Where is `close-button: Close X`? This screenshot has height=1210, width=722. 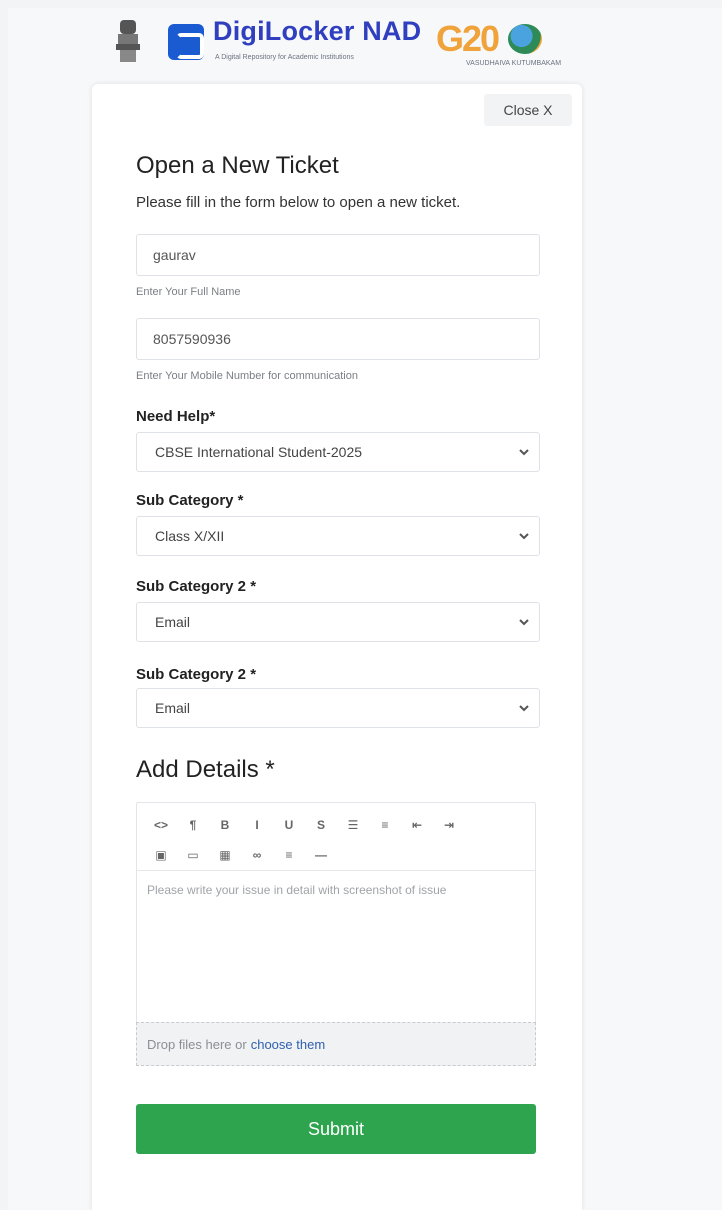 close-button: Close X is located at coordinates (528, 110).